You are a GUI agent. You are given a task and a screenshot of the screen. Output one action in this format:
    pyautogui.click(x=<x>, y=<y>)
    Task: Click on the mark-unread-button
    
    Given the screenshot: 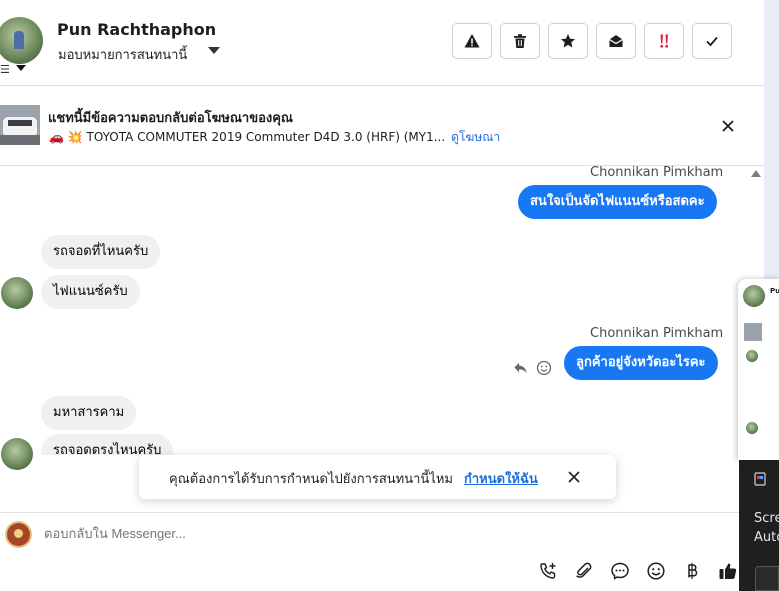 What is the action you would take?
    pyautogui.click(x=616, y=41)
    